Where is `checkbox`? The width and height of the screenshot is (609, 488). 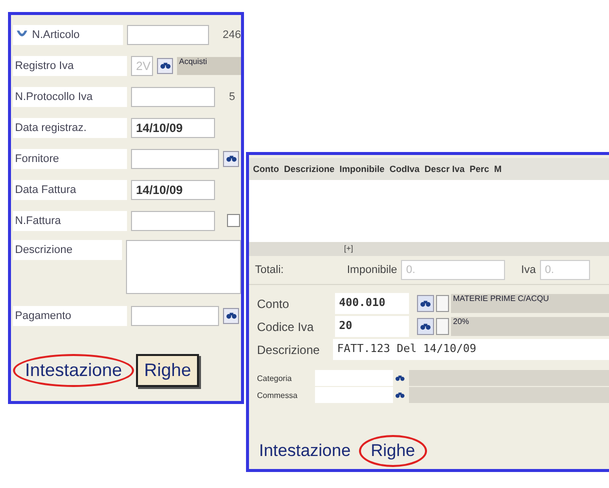 checkbox is located at coordinates (233, 220).